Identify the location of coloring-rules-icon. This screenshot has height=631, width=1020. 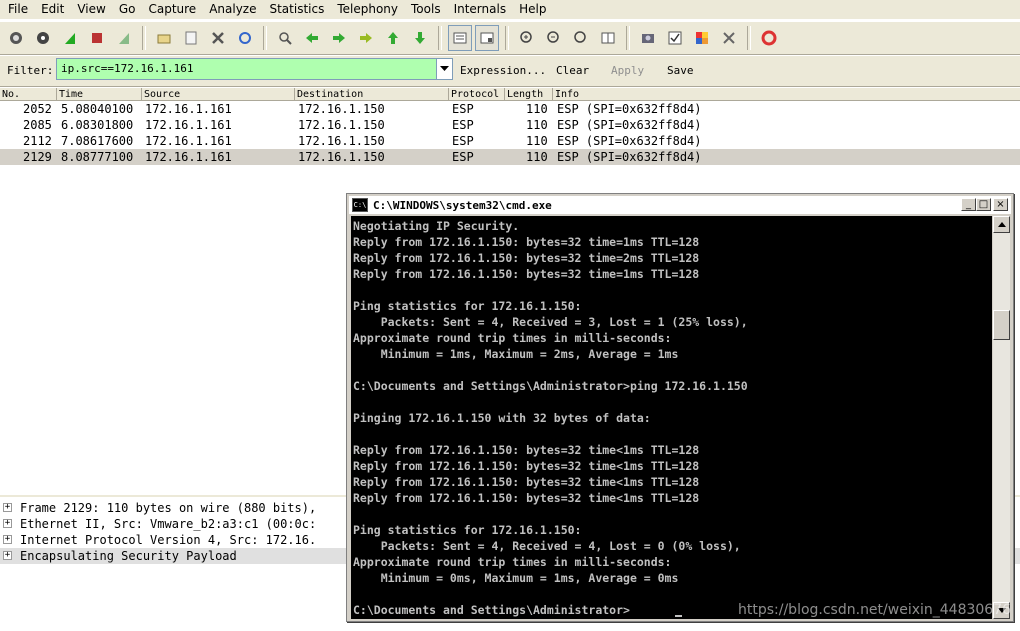
(702, 38).